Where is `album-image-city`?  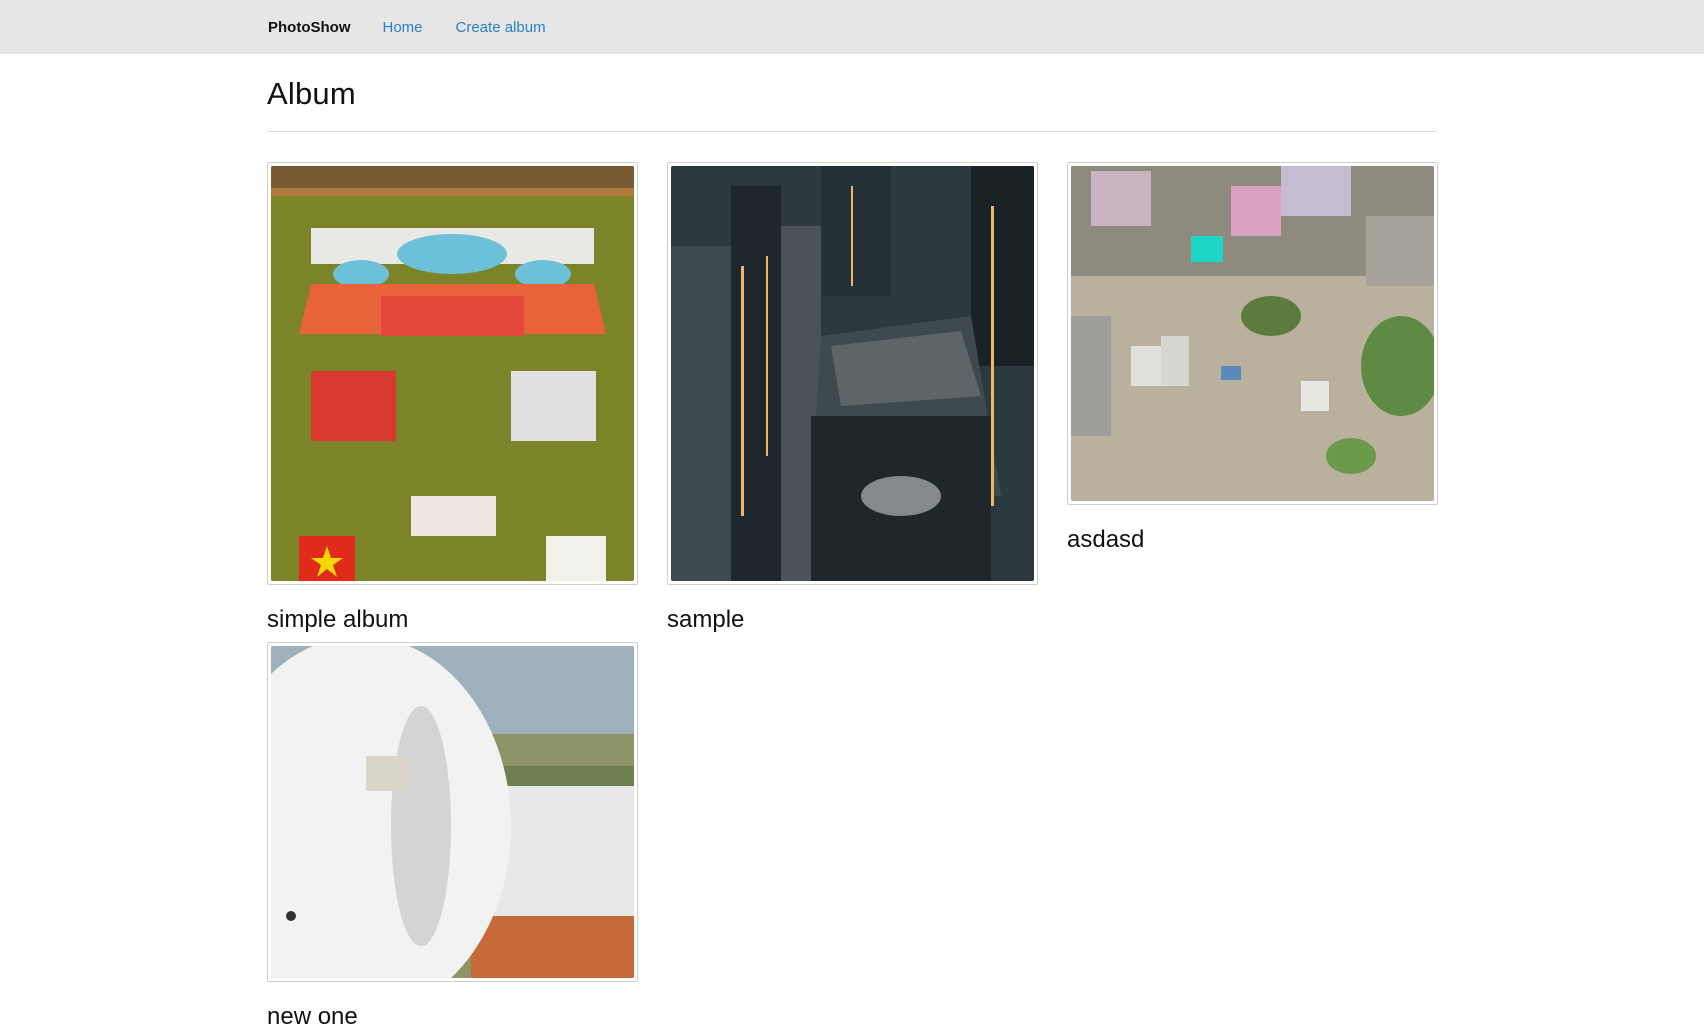
album-image-city is located at coordinates (852, 373).